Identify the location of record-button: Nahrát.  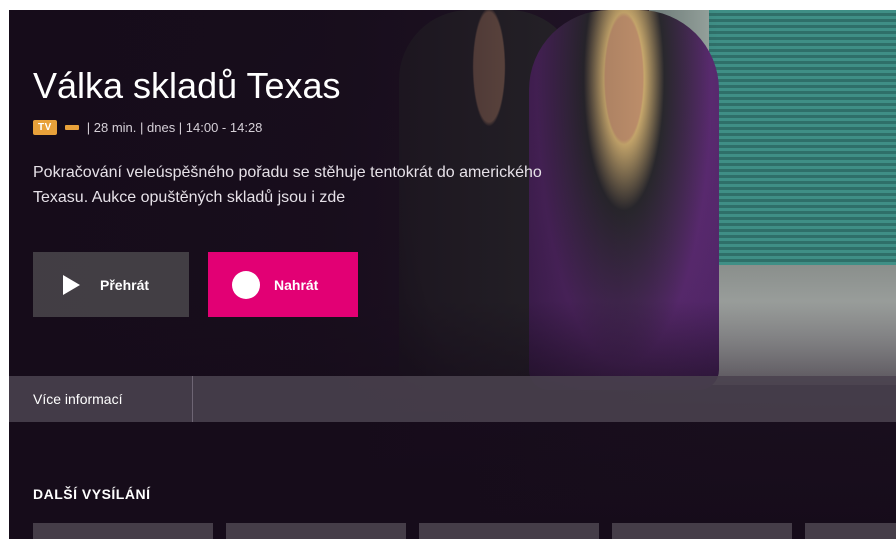
(283, 284).